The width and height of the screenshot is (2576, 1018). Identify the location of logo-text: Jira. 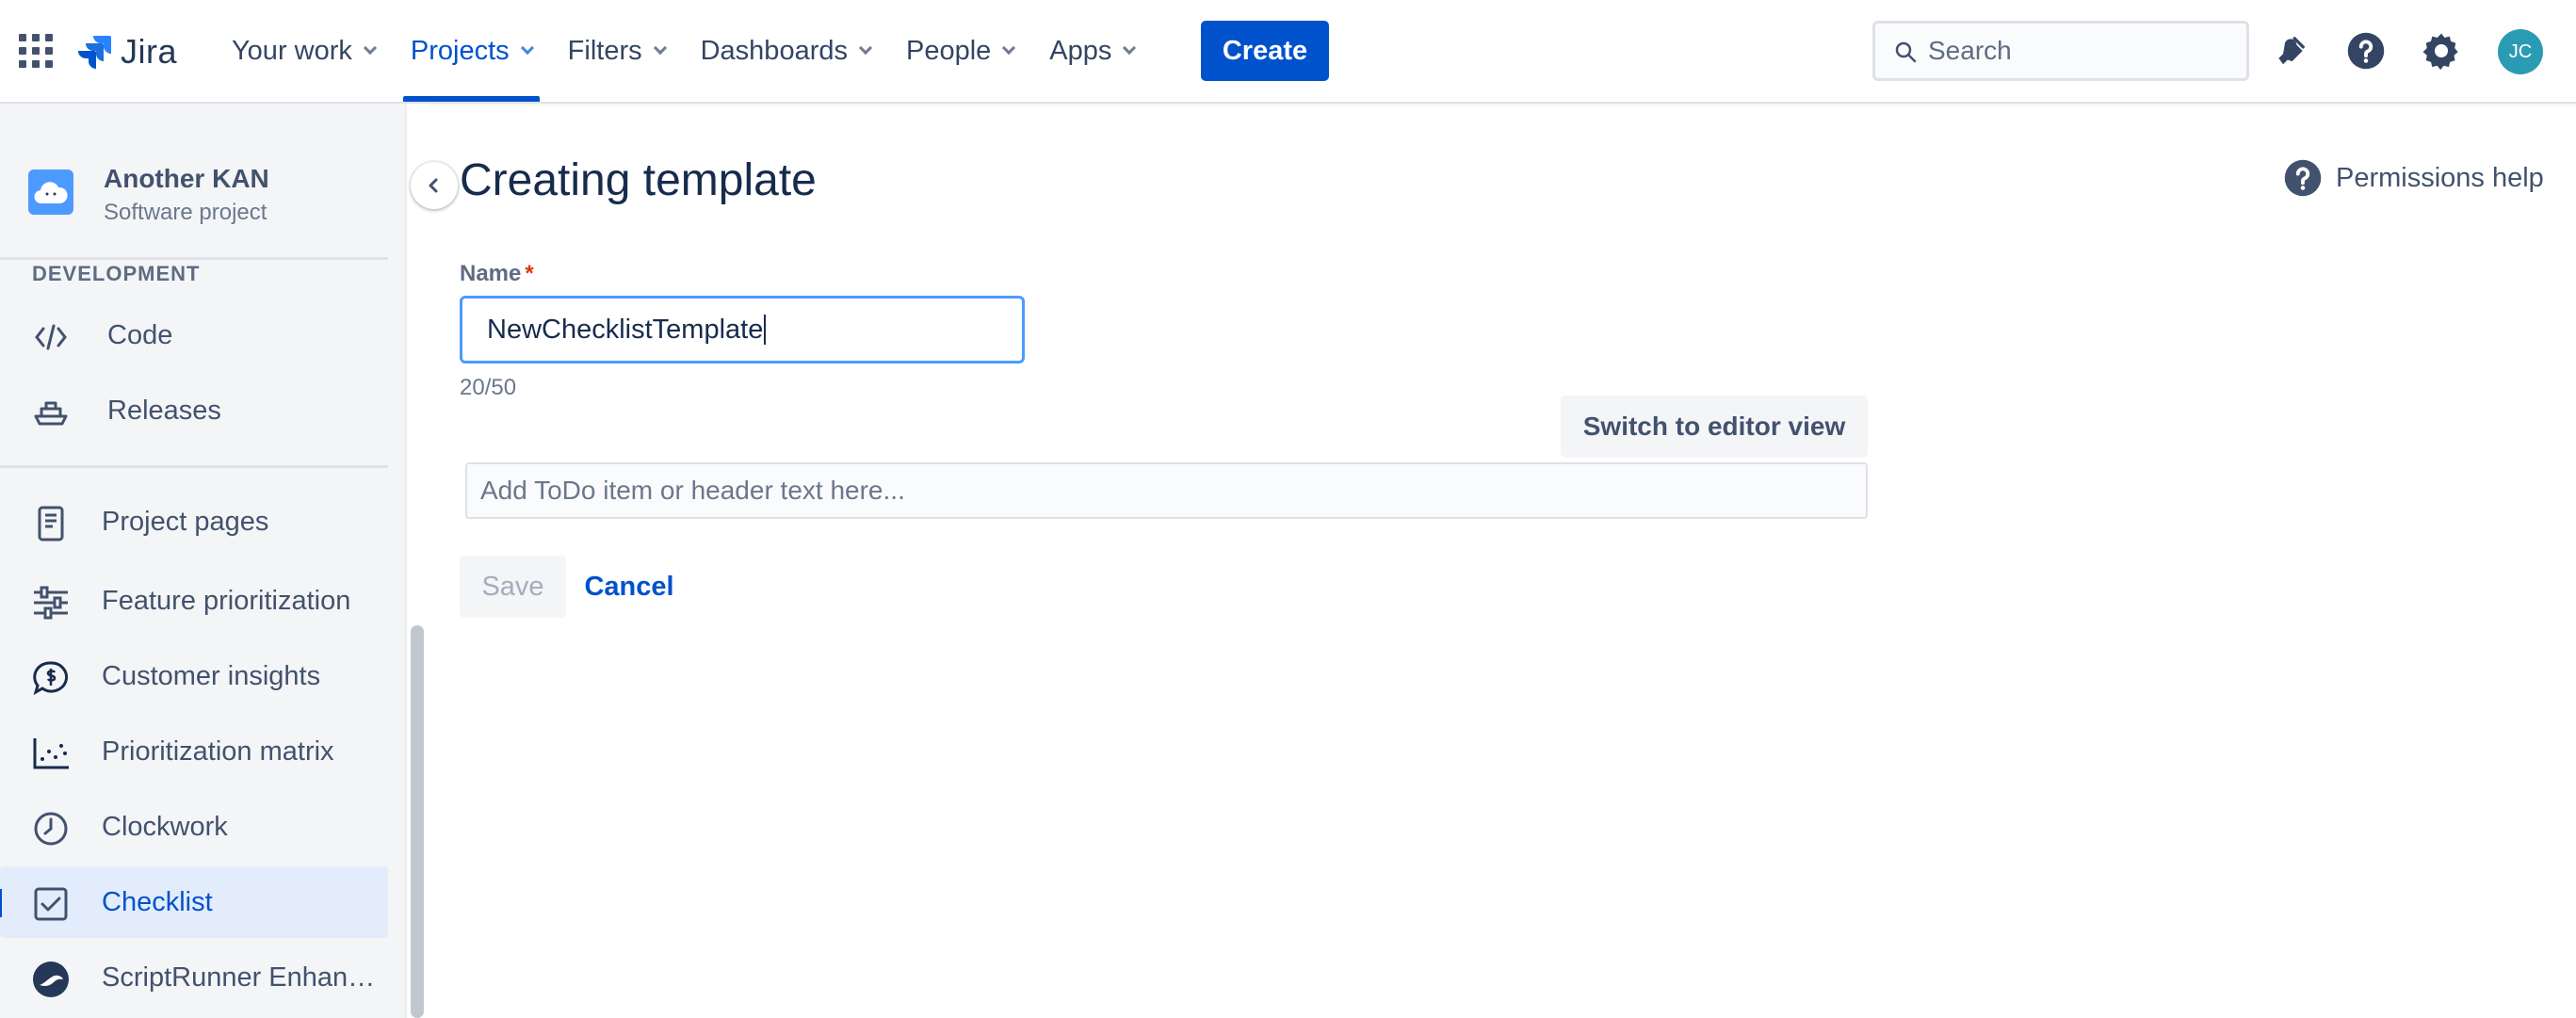
(149, 51).